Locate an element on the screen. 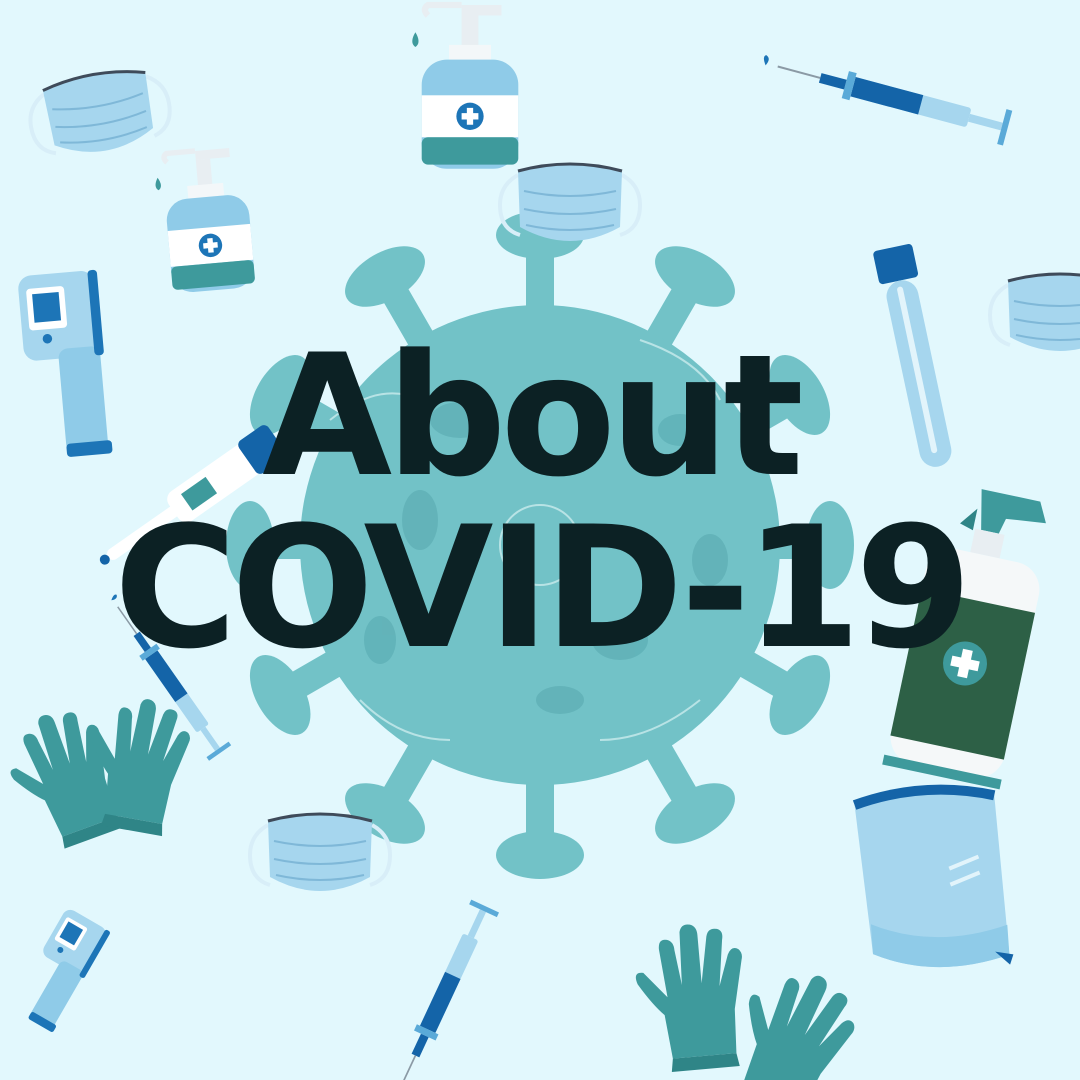 The height and width of the screenshot is (1080, 1080). thermometer-gun-icon is located at coordinates (60, 969).